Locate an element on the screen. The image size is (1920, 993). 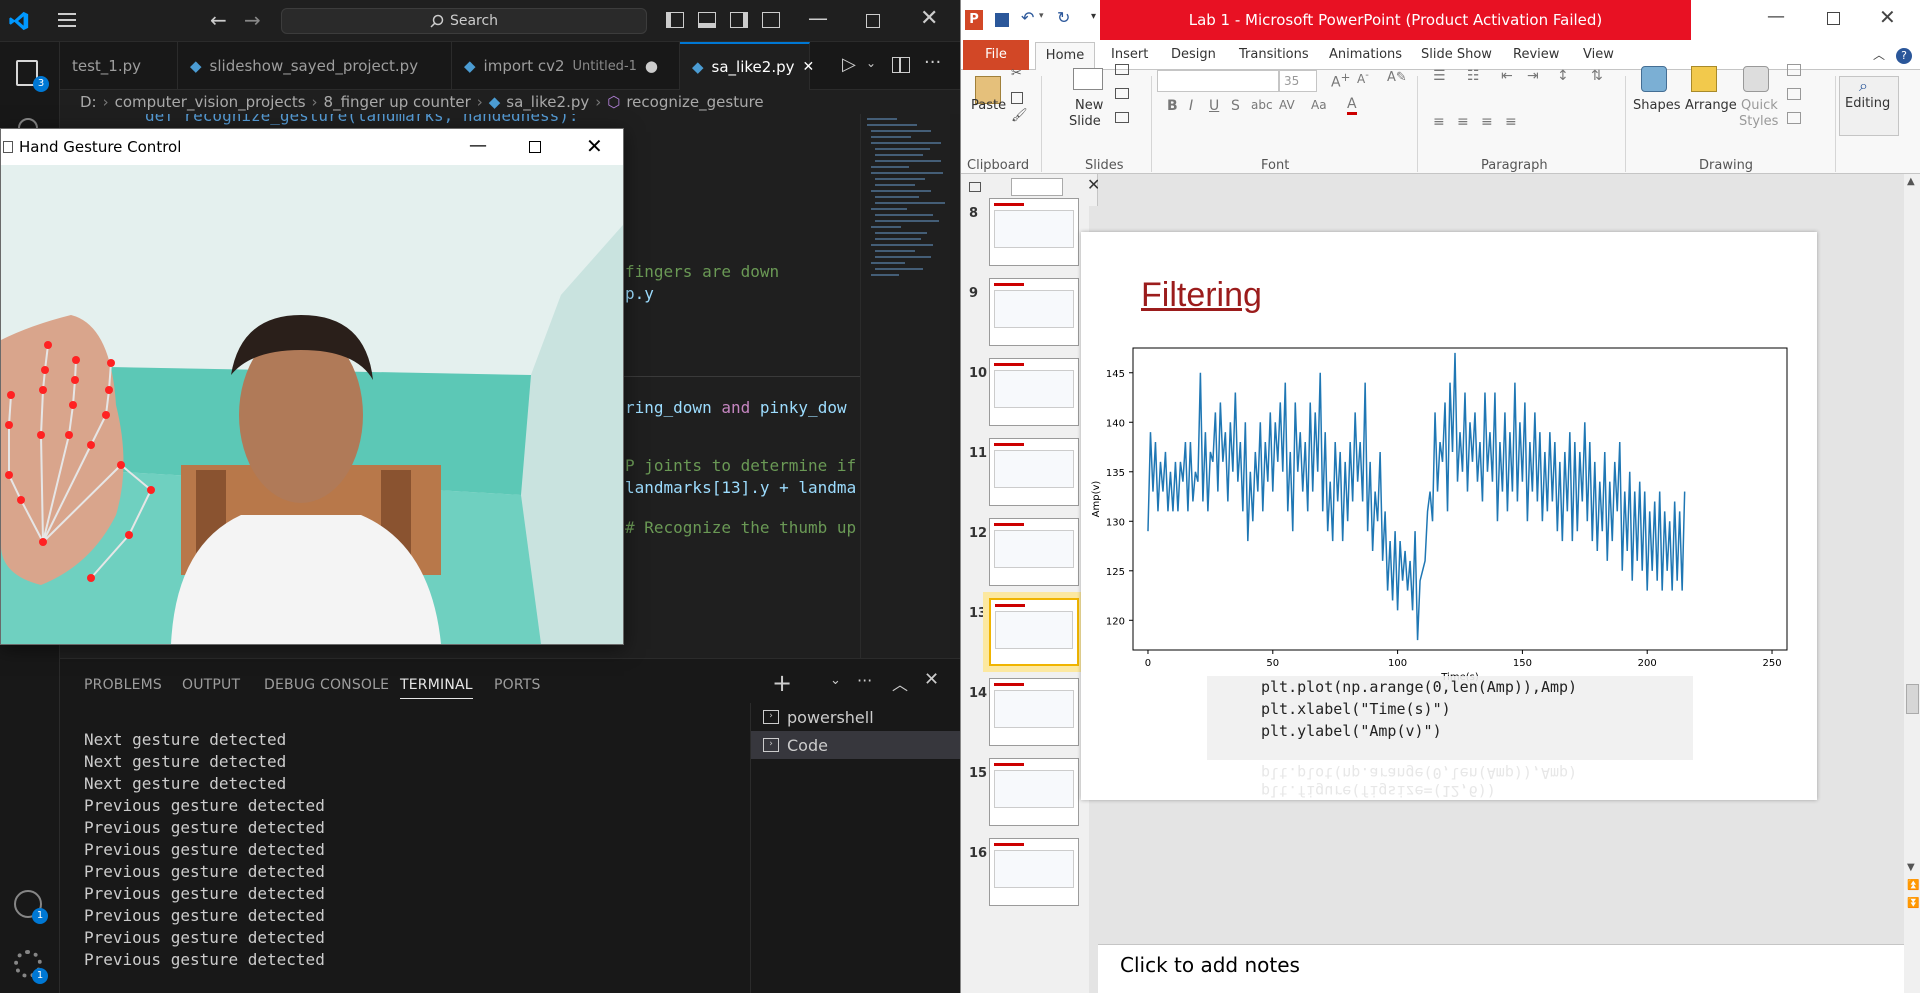
bold-icon: B is located at coordinates (1172, 106).